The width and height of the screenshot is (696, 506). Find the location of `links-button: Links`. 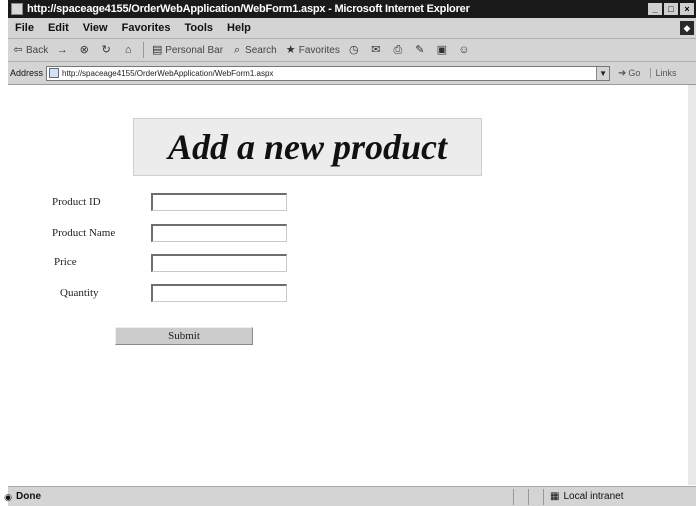

links-button: Links is located at coordinates (663, 73).